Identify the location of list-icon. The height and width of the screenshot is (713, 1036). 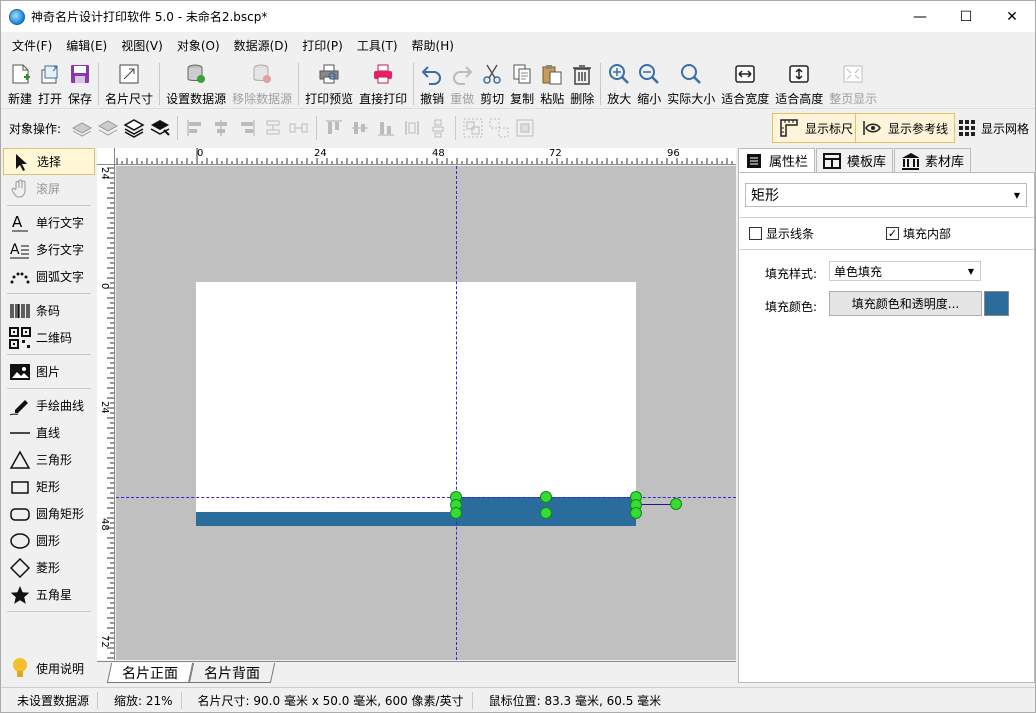
(754, 161).